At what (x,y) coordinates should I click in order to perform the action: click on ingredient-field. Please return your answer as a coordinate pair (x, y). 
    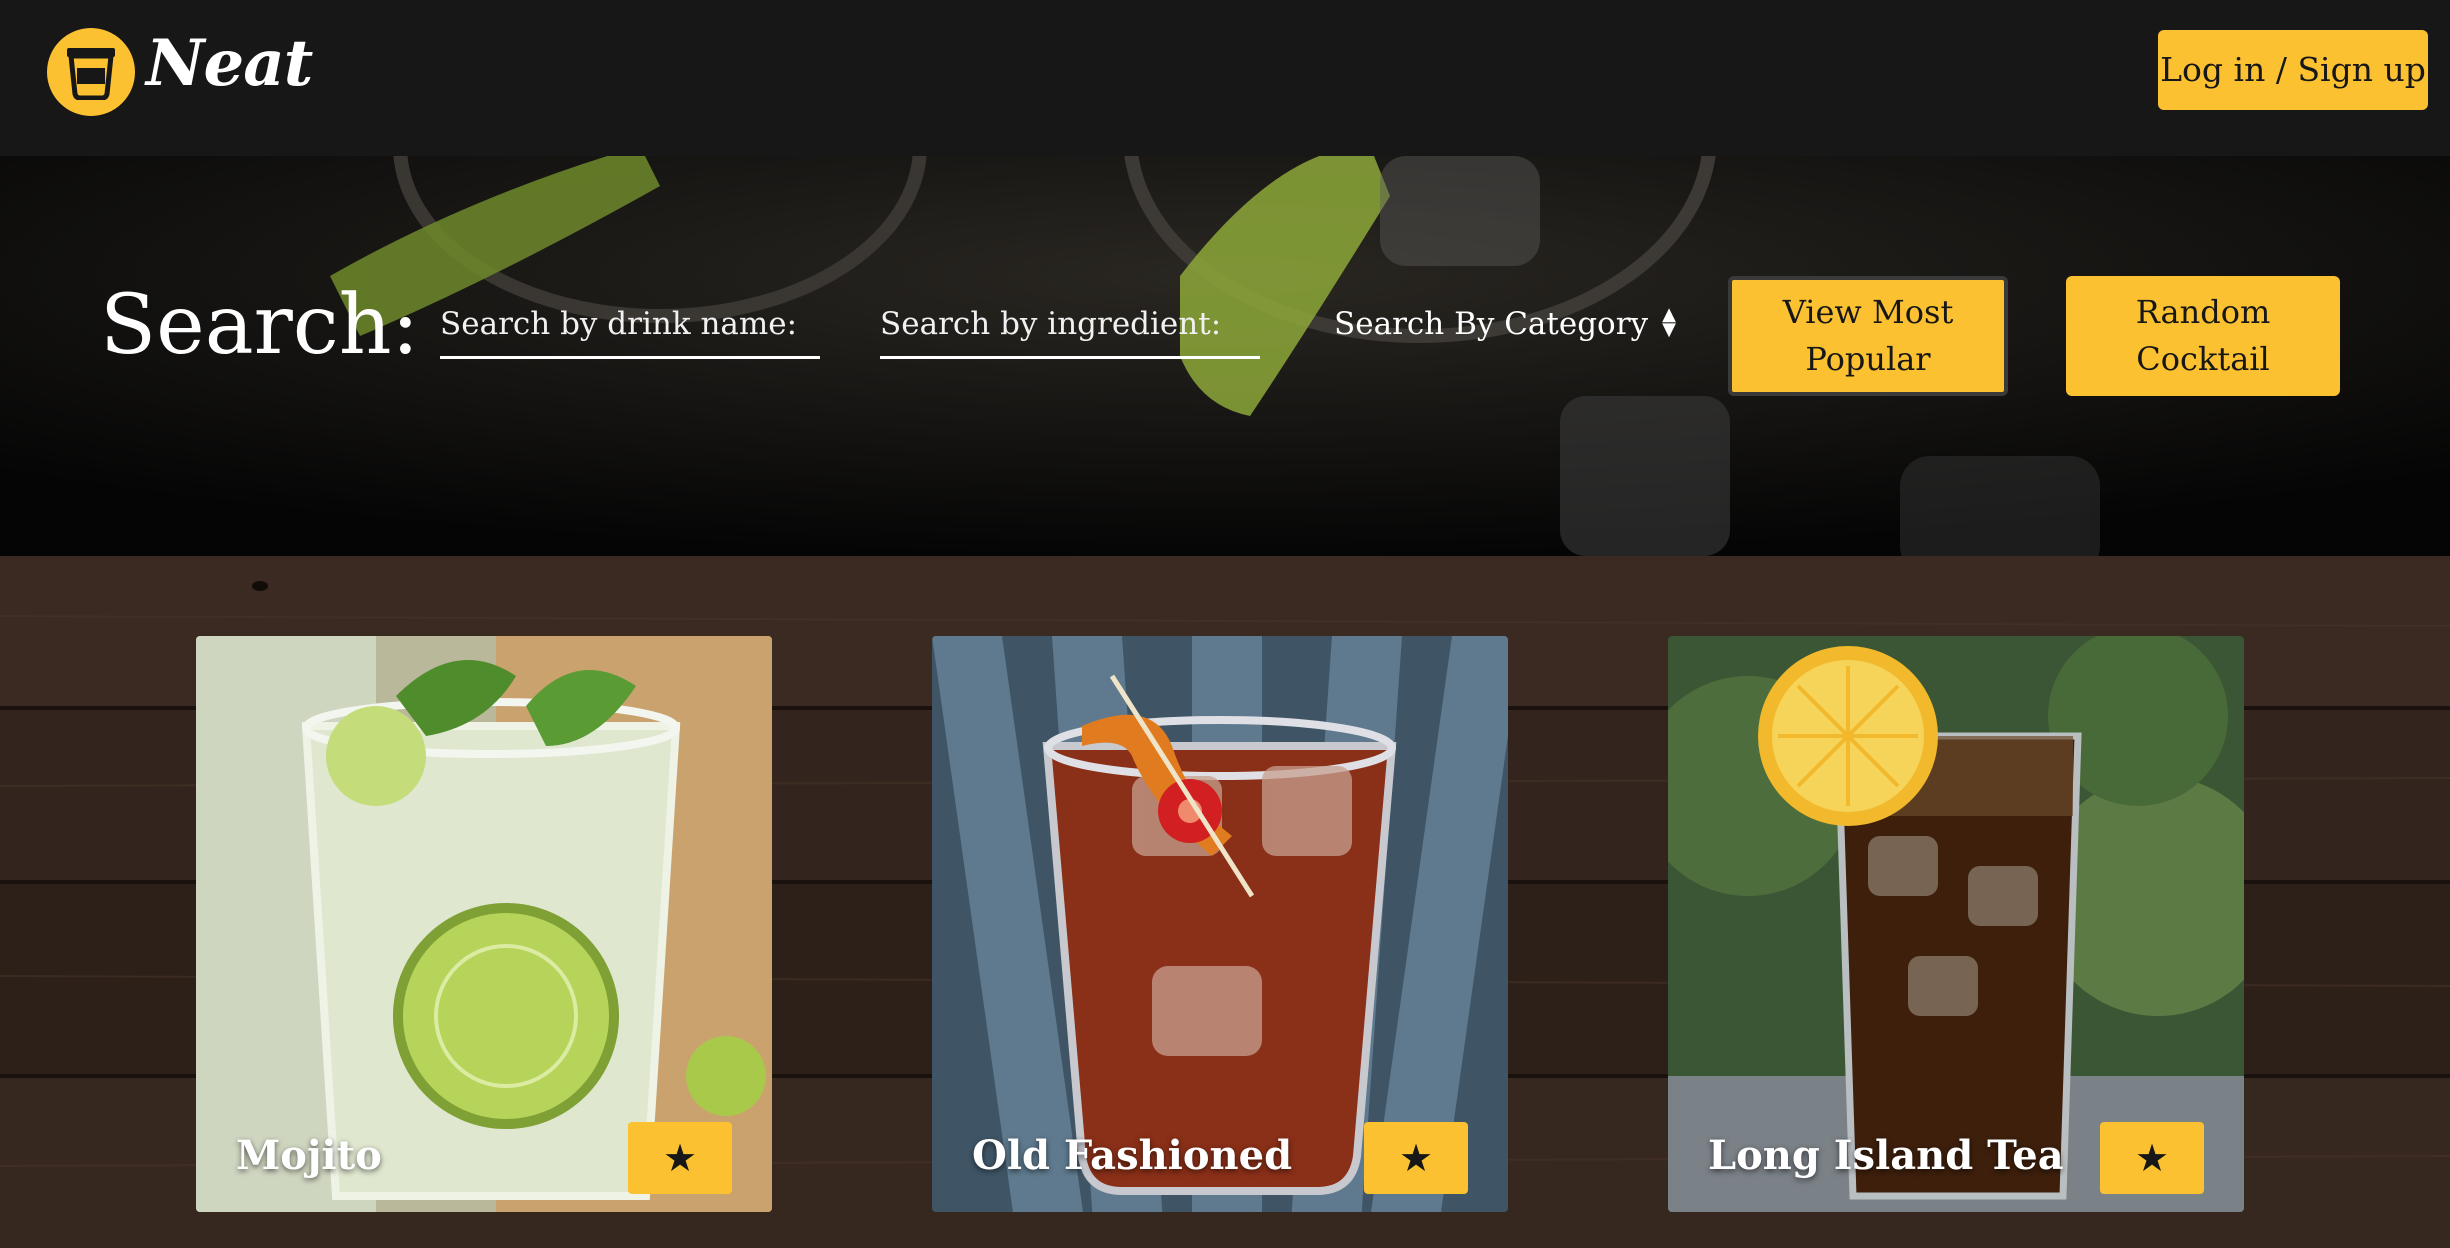
    Looking at the image, I should click on (1070, 325).